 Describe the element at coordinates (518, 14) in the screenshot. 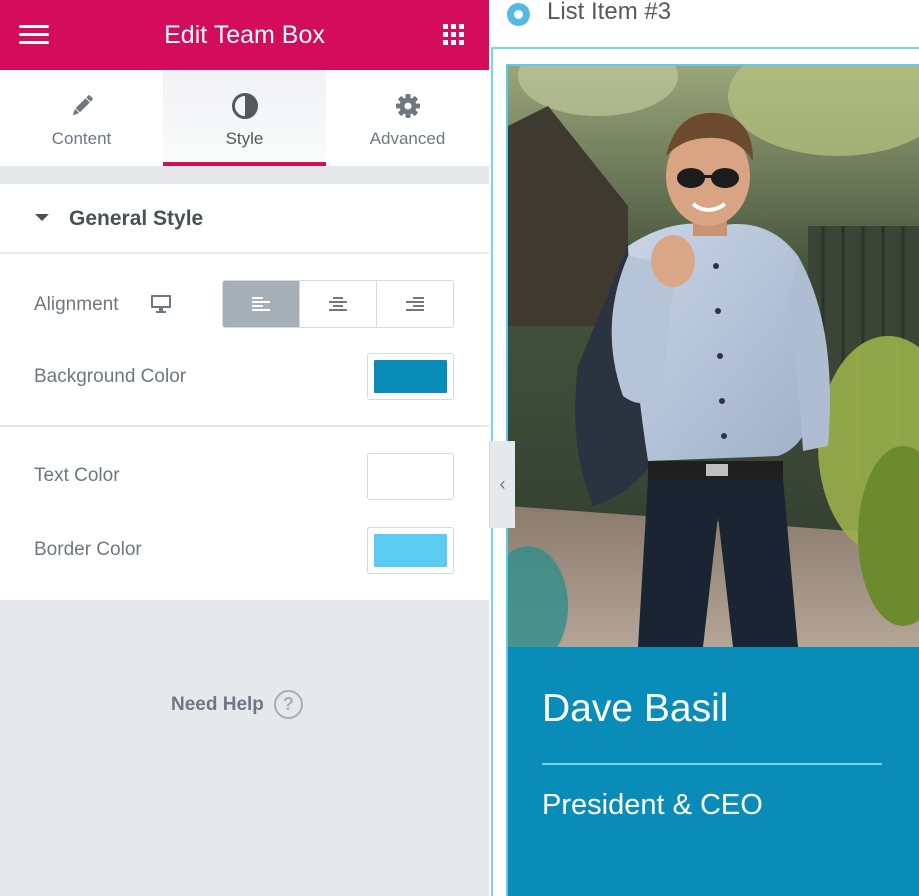

I see `list-bullet-icon` at that location.